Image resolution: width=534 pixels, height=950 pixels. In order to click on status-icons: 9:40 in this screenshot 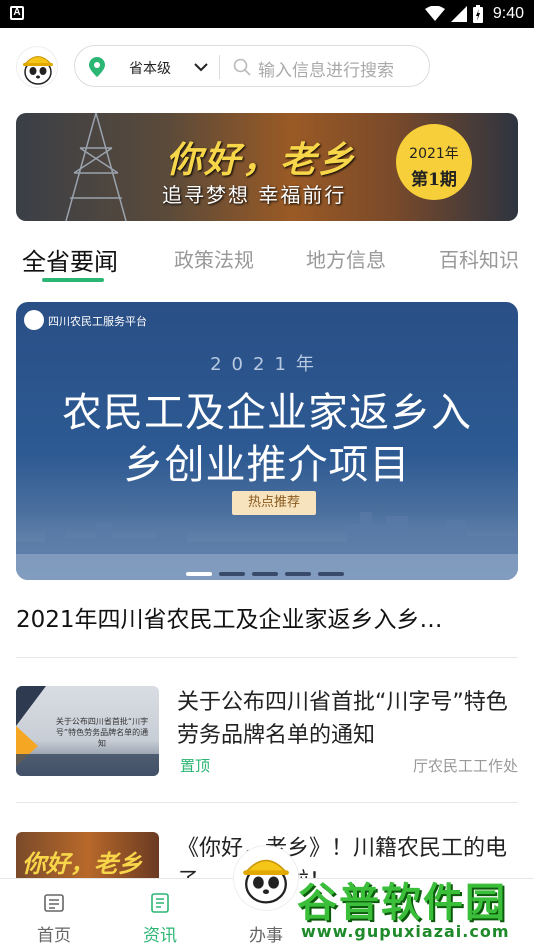, I will do `click(474, 14)`.